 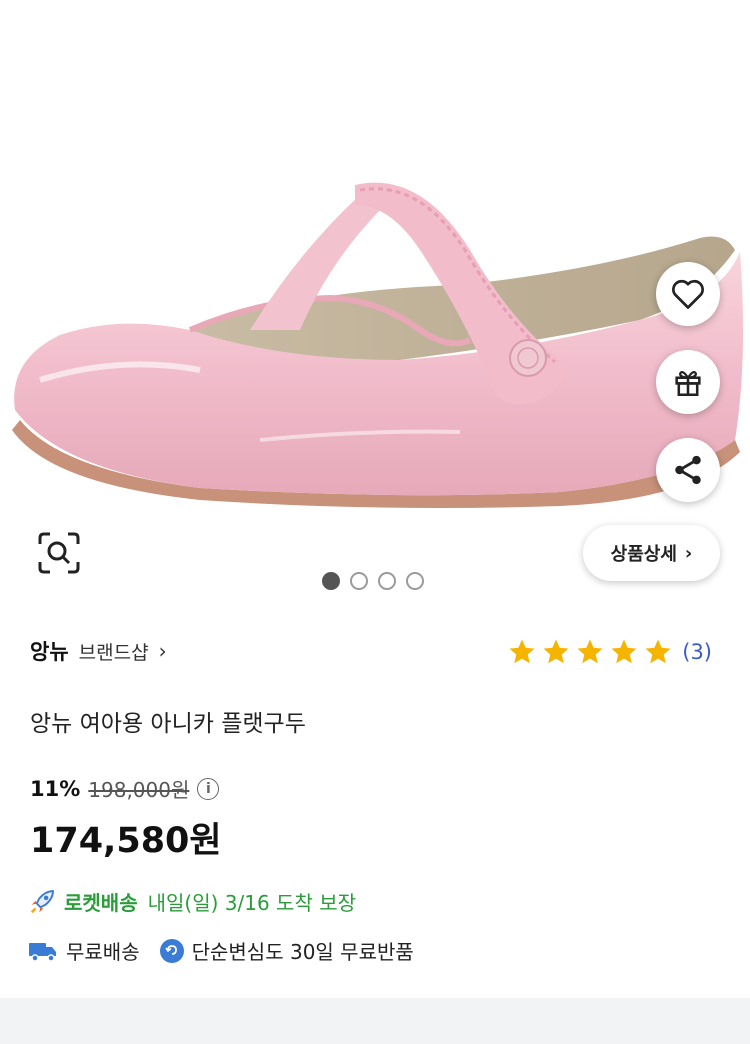 I want to click on section-divider, so click(x=375, y=1021).